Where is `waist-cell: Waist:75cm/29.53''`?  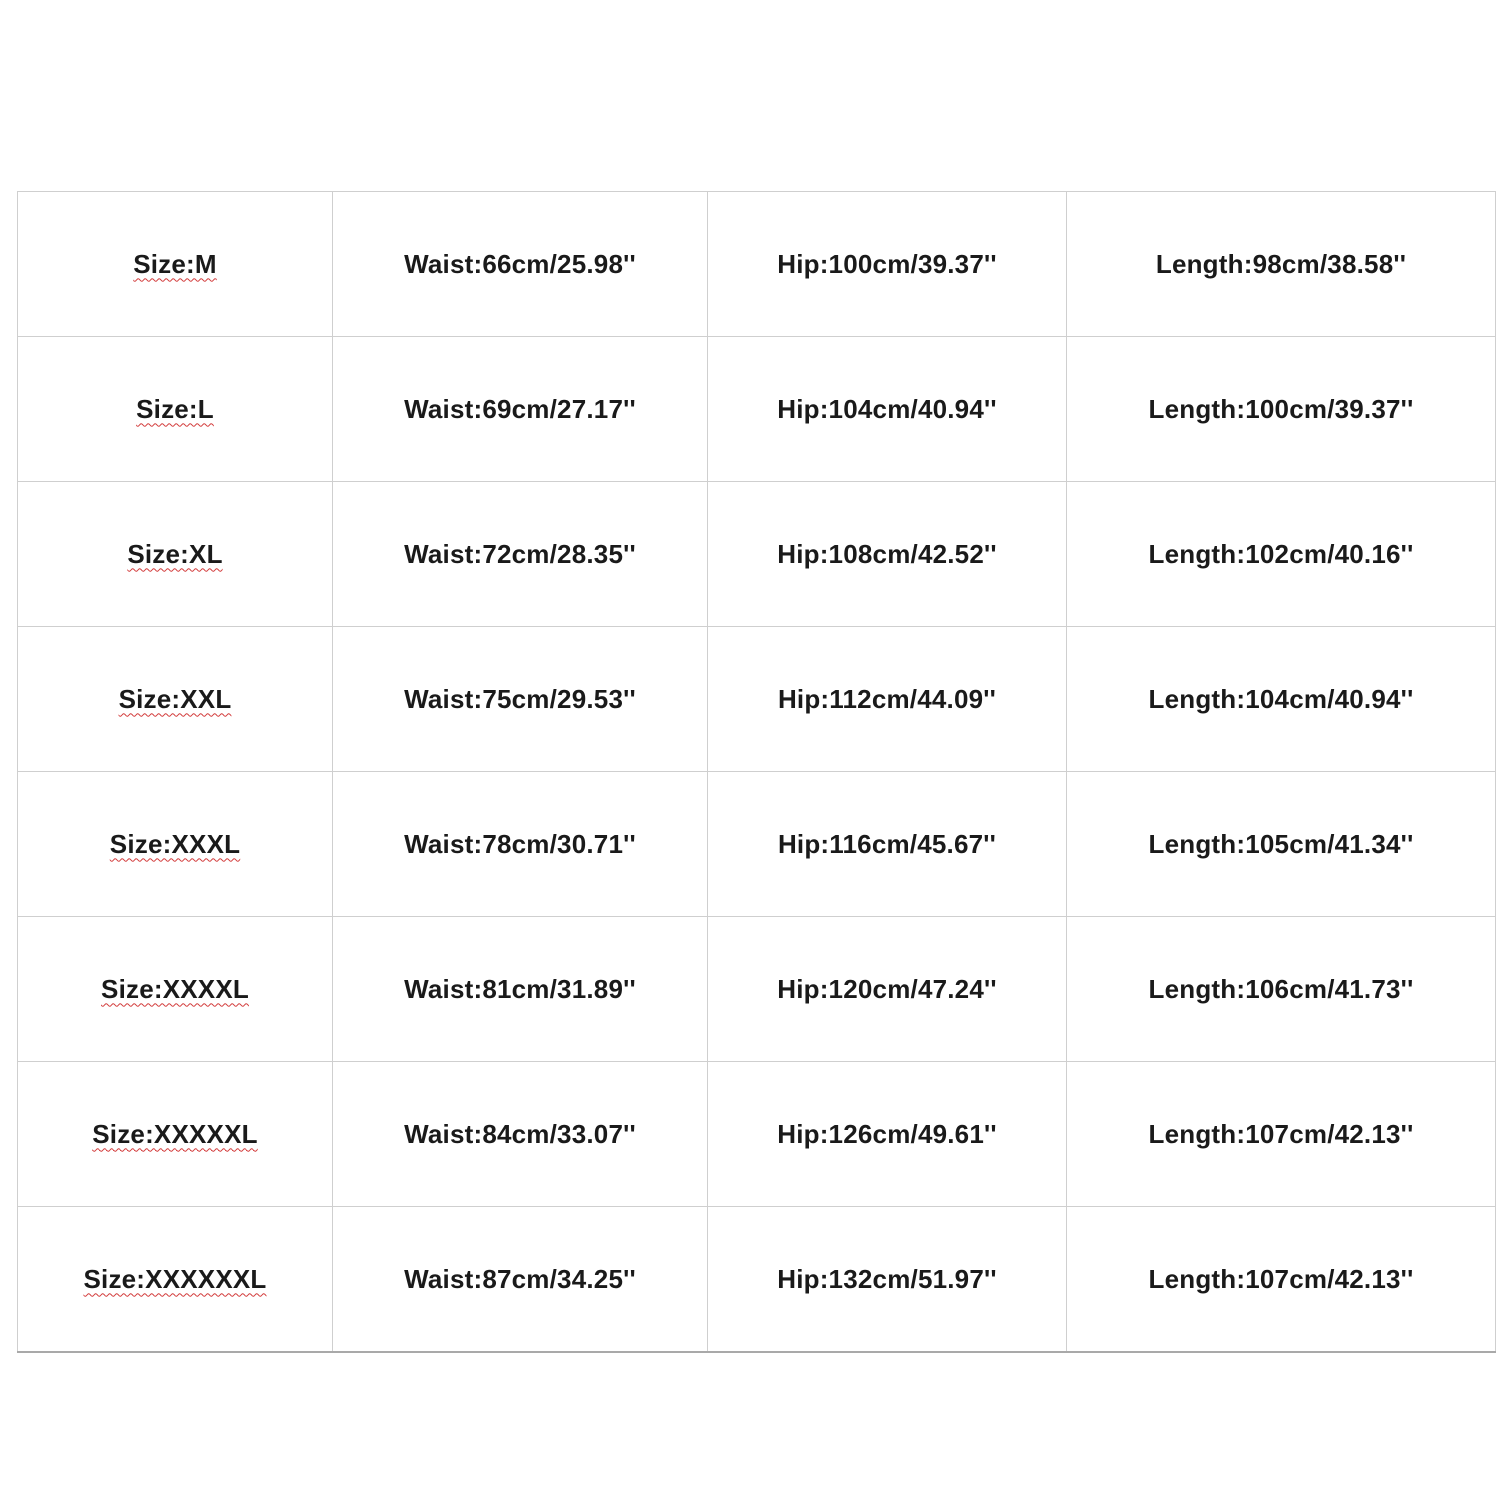
waist-cell: Waist:75cm/29.53'' is located at coordinates (520, 699).